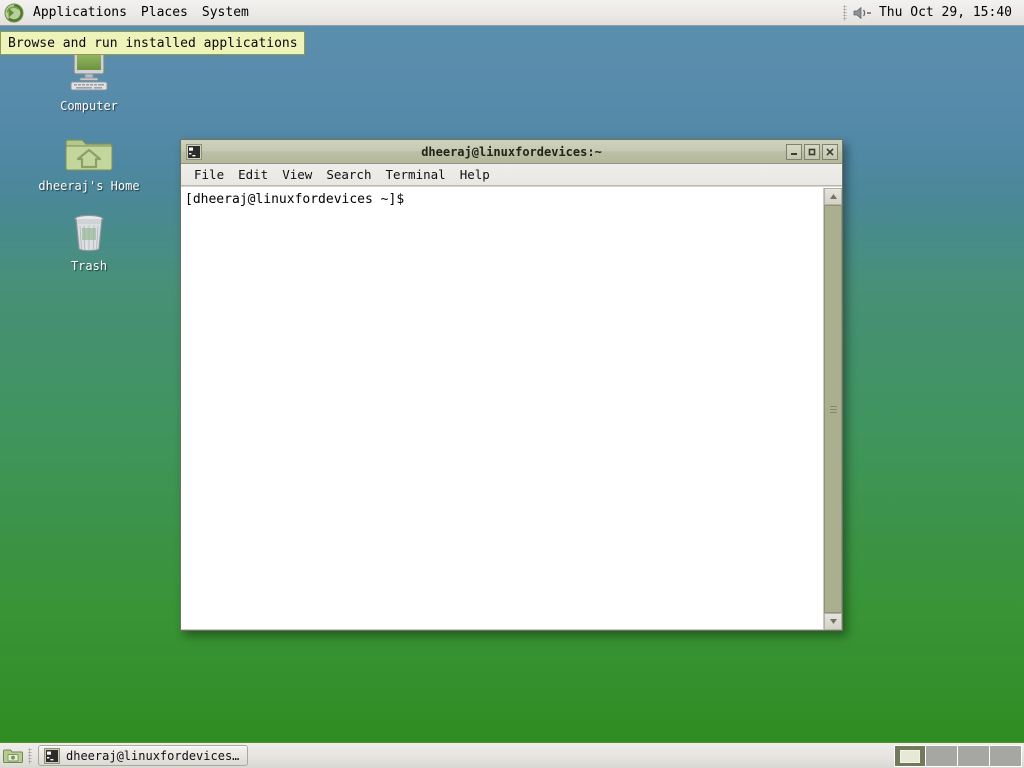  Describe the element at coordinates (415, 175) in the screenshot. I see `menu-item-terminal: Terminal` at that location.